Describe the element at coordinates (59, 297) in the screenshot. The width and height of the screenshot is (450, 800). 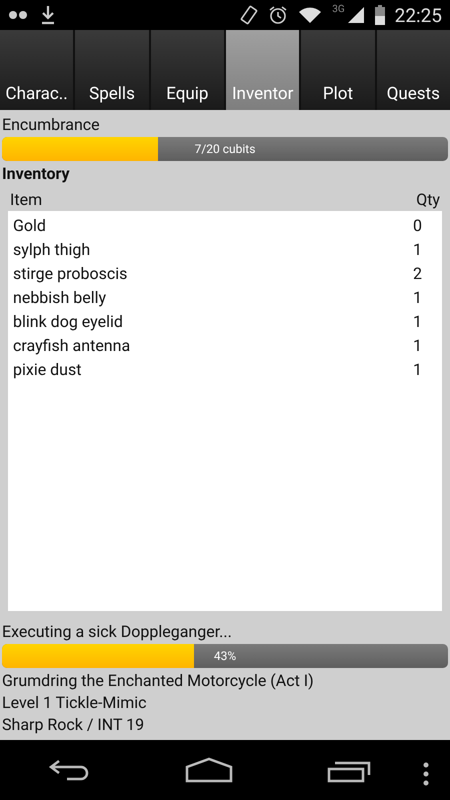
I see `item-name: nebbish belly` at that location.